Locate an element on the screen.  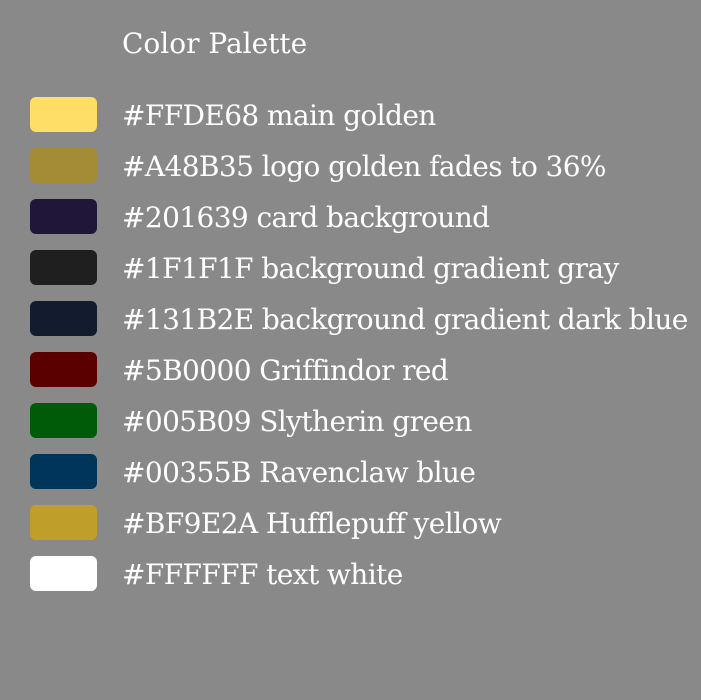
palette-title: Color Palette is located at coordinates (215, 43).